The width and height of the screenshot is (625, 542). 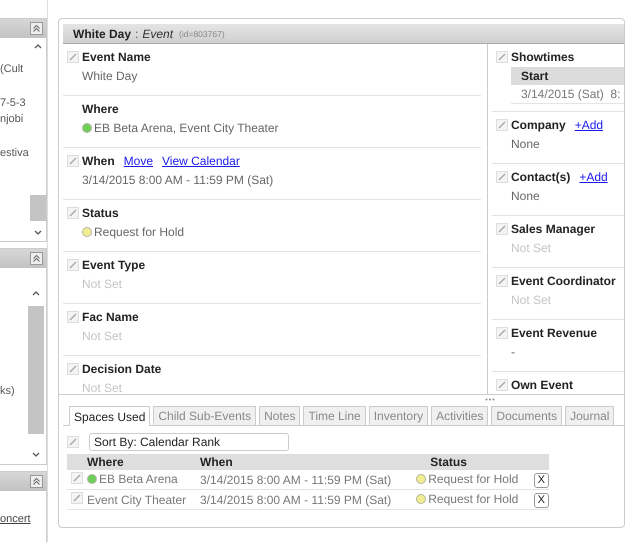 What do you see at coordinates (109, 416) in the screenshot?
I see `tab: Spaces Used` at bounding box center [109, 416].